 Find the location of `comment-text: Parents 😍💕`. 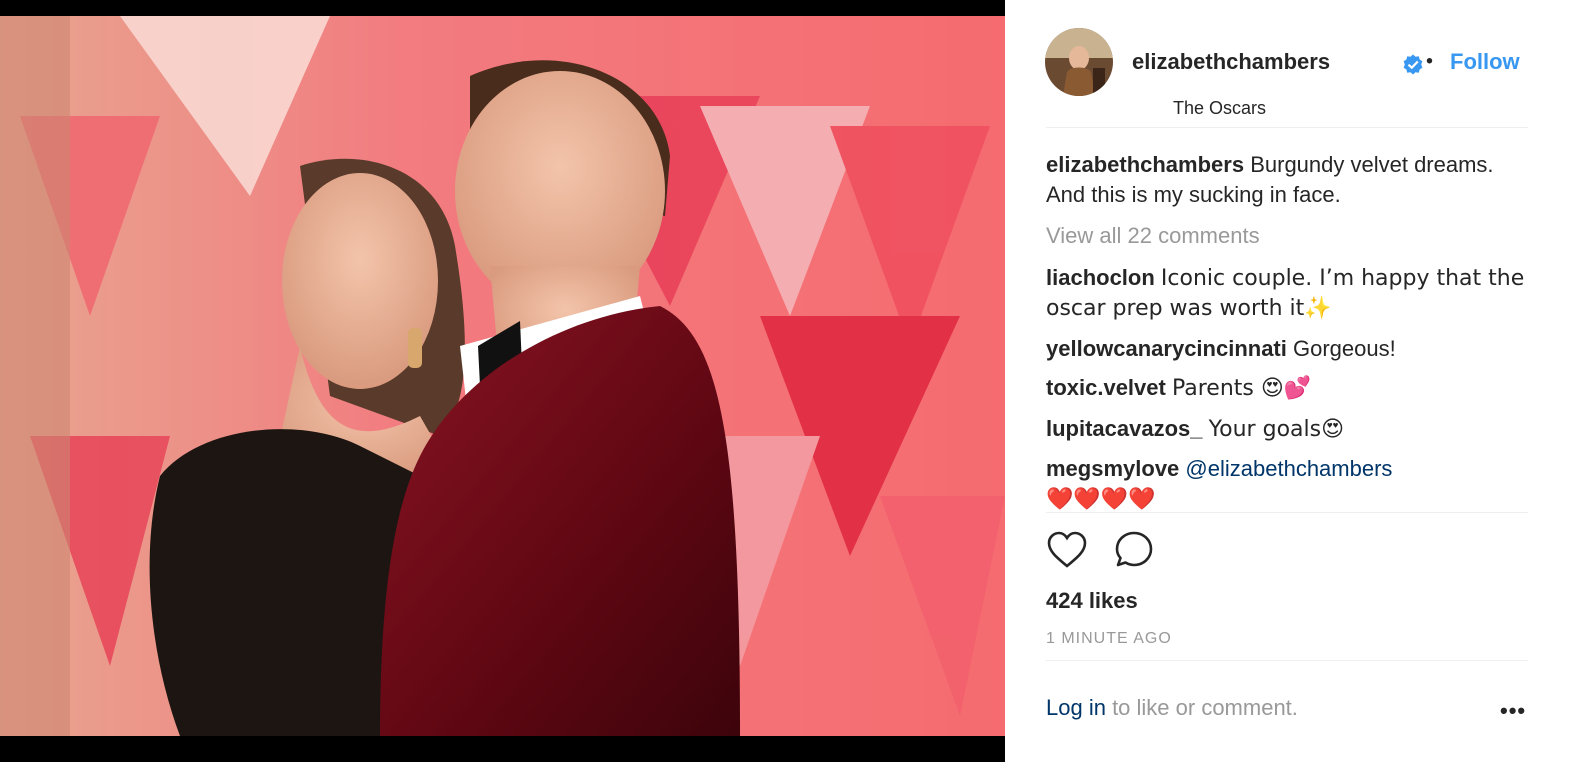

comment-text: Parents 😍💕 is located at coordinates (1241, 388).